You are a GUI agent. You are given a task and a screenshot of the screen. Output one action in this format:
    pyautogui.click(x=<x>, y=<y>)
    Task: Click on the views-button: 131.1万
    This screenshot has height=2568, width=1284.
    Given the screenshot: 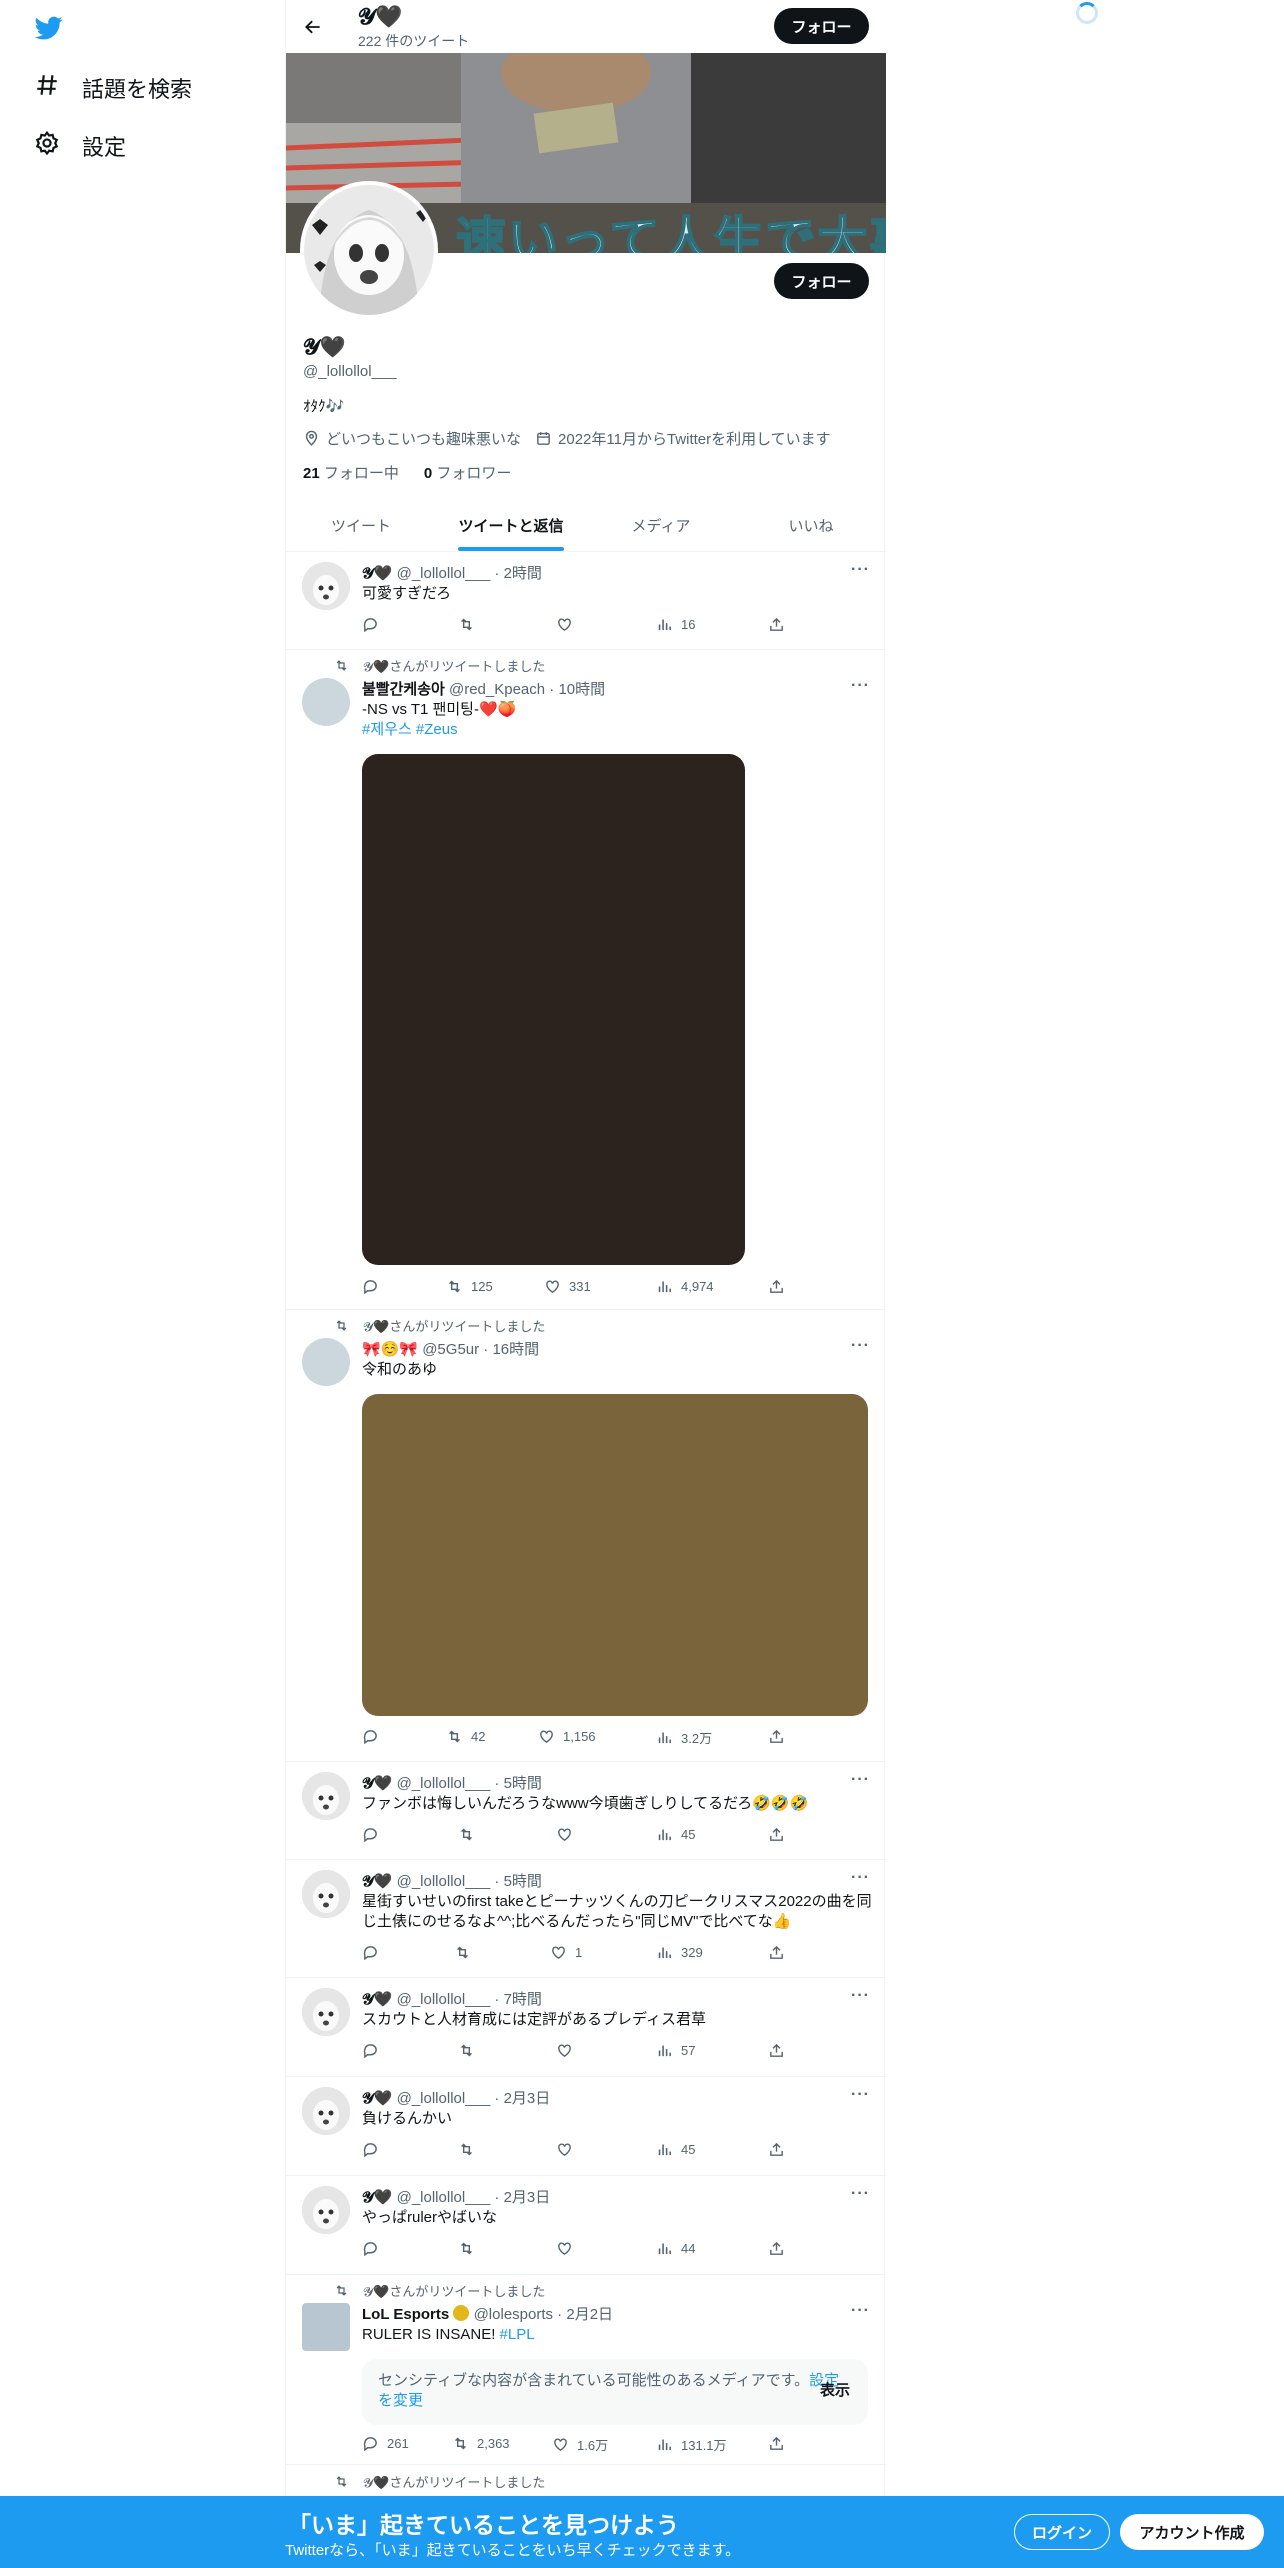 What is the action you would take?
    pyautogui.click(x=691, y=2444)
    